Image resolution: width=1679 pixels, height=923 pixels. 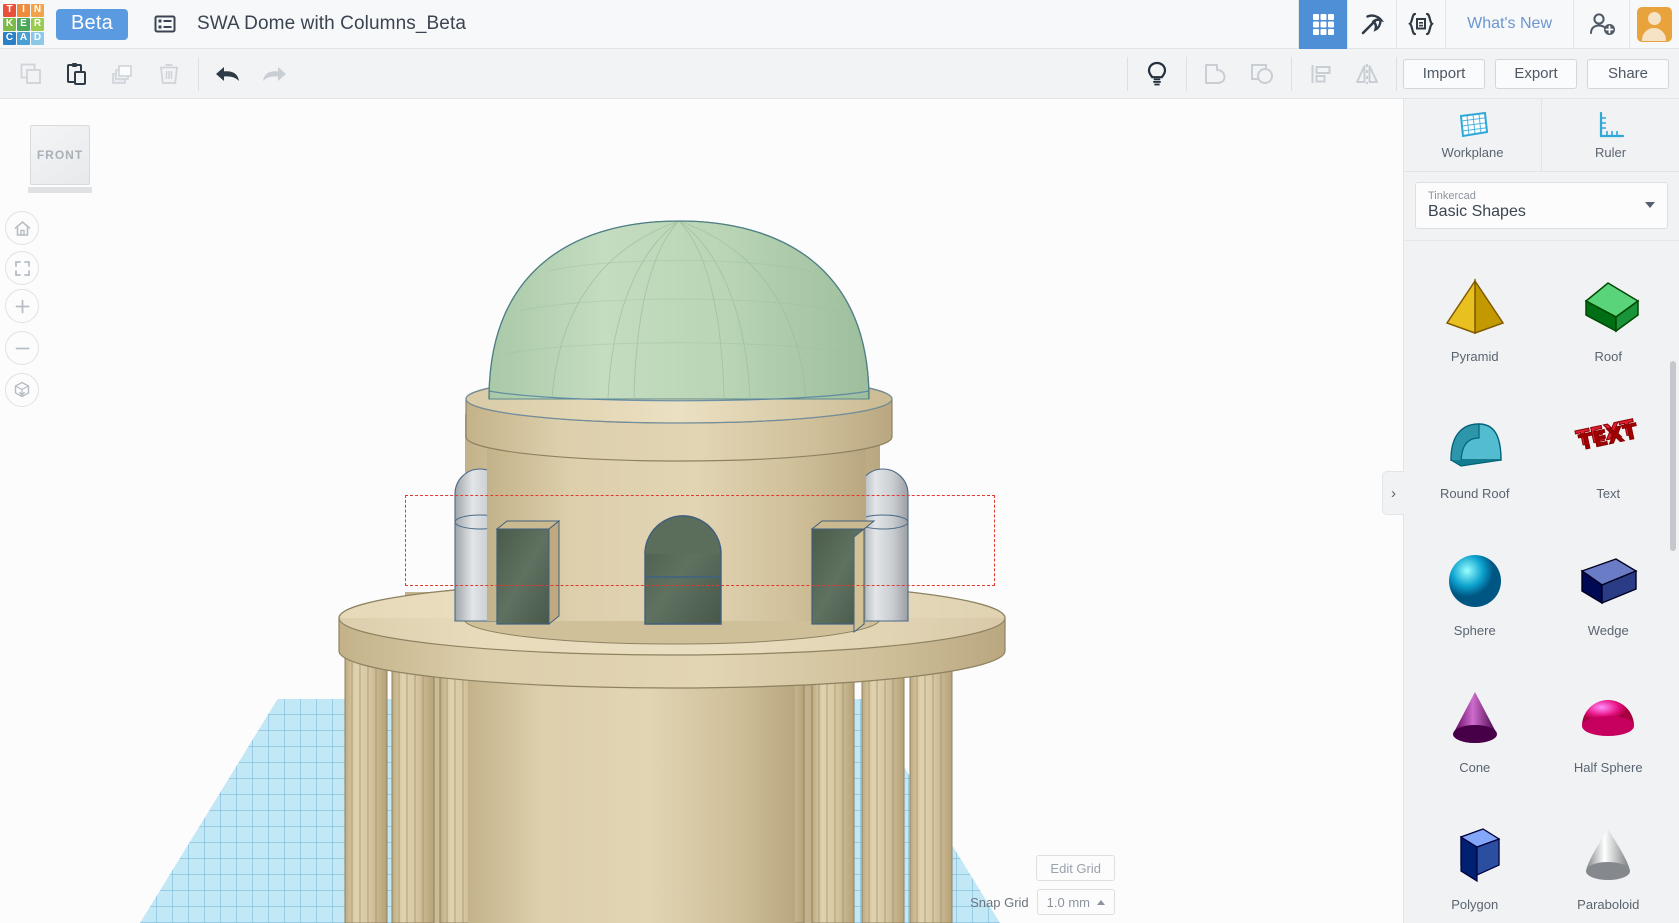 I want to click on shape-item-label: Paraboloid, so click(x=1608, y=904).